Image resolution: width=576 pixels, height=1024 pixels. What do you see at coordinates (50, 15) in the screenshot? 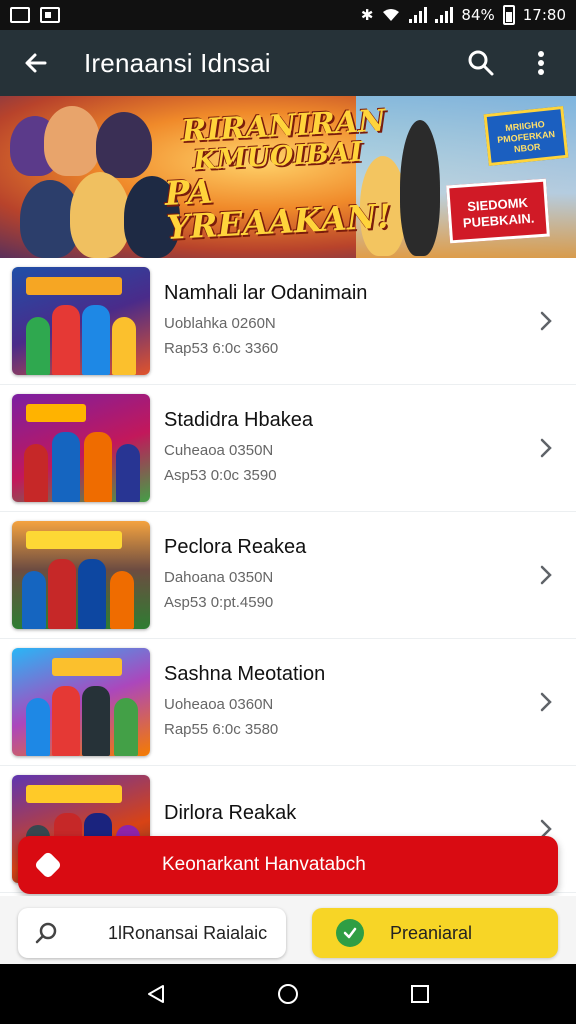
I see `notification-icon` at bounding box center [50, 15].